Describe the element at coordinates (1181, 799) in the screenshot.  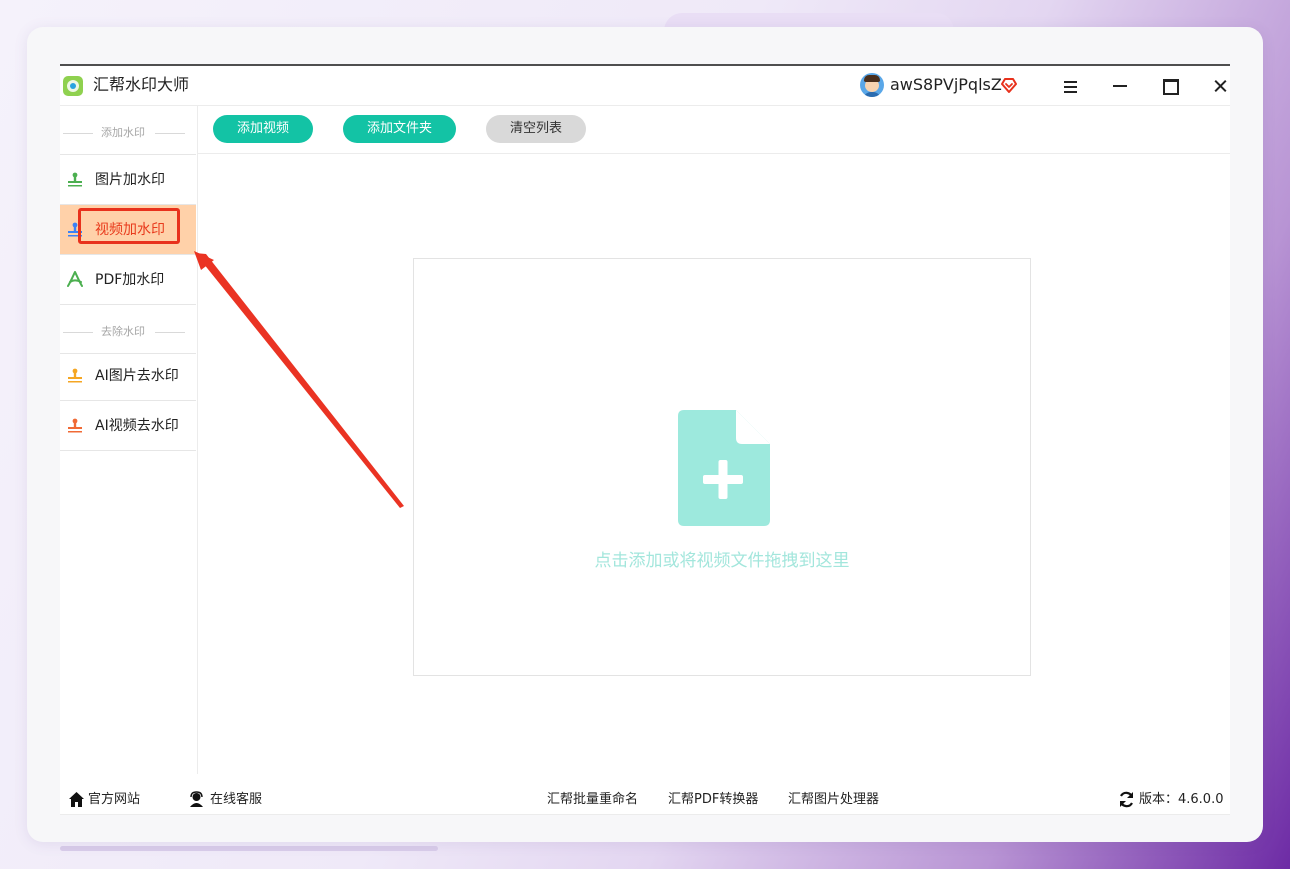
I see `version-label: 版本：4.6.0.0` at that location.